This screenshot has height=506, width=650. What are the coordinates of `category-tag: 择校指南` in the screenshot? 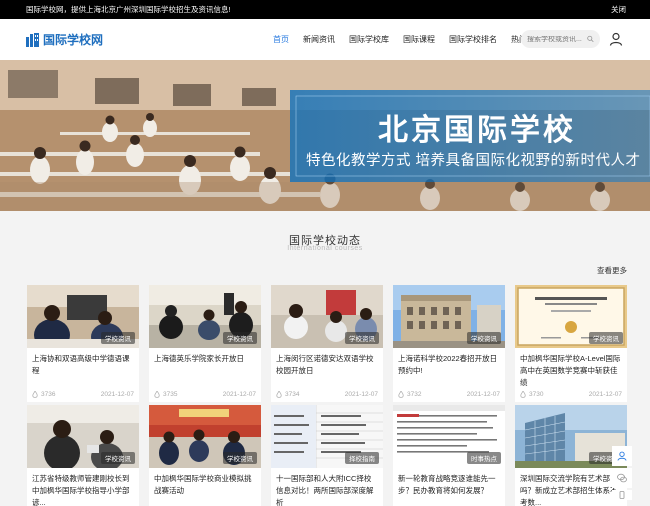 It's located at (362, 458).